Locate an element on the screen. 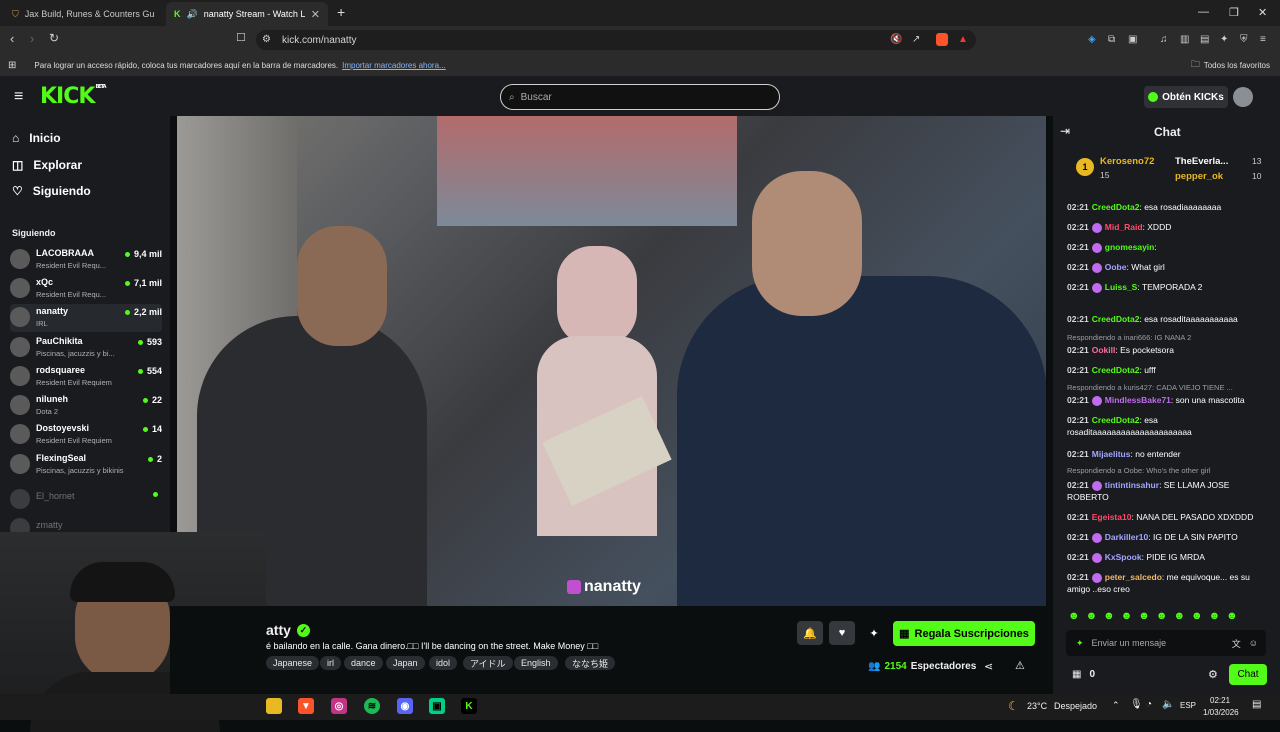  mute-icon: 🔇 is located at coordinates (896, 39).